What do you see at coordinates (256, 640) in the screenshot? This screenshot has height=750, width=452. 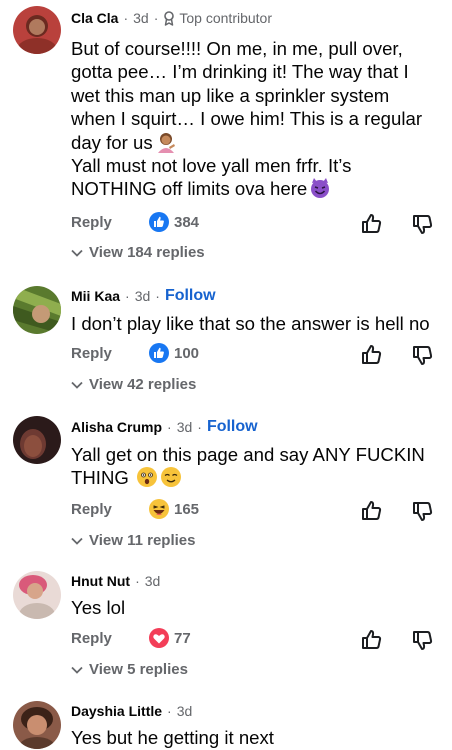 I see `comment-actions: Reply 77` at bounding box center [256, 640].